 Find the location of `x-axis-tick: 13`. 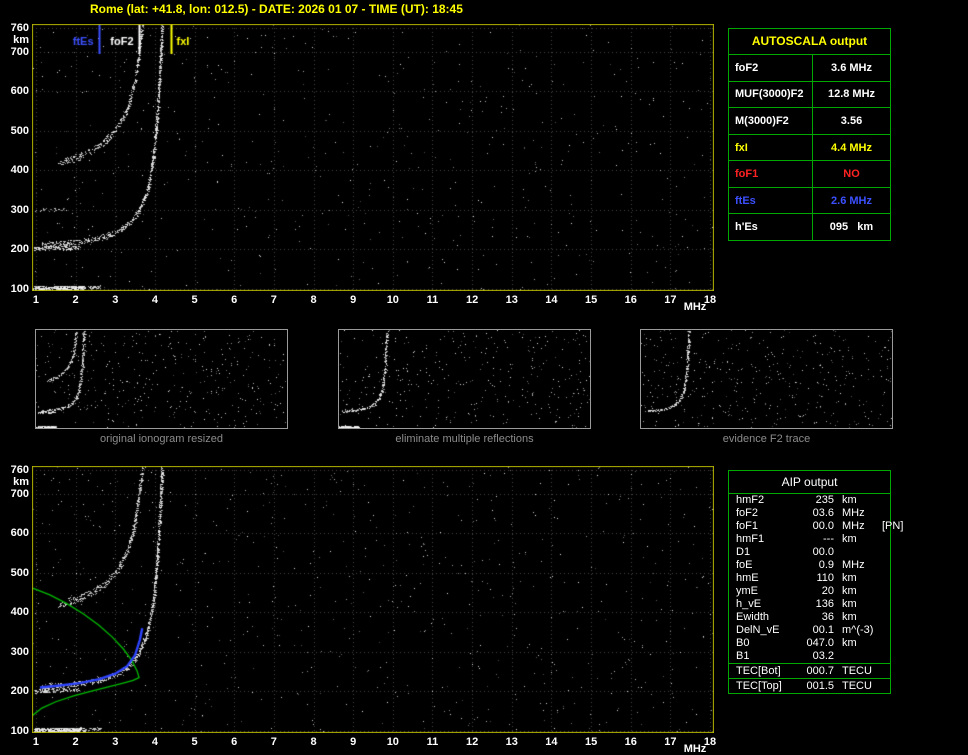

x-axis-tick: 13 is located at coordinates (511, 742).